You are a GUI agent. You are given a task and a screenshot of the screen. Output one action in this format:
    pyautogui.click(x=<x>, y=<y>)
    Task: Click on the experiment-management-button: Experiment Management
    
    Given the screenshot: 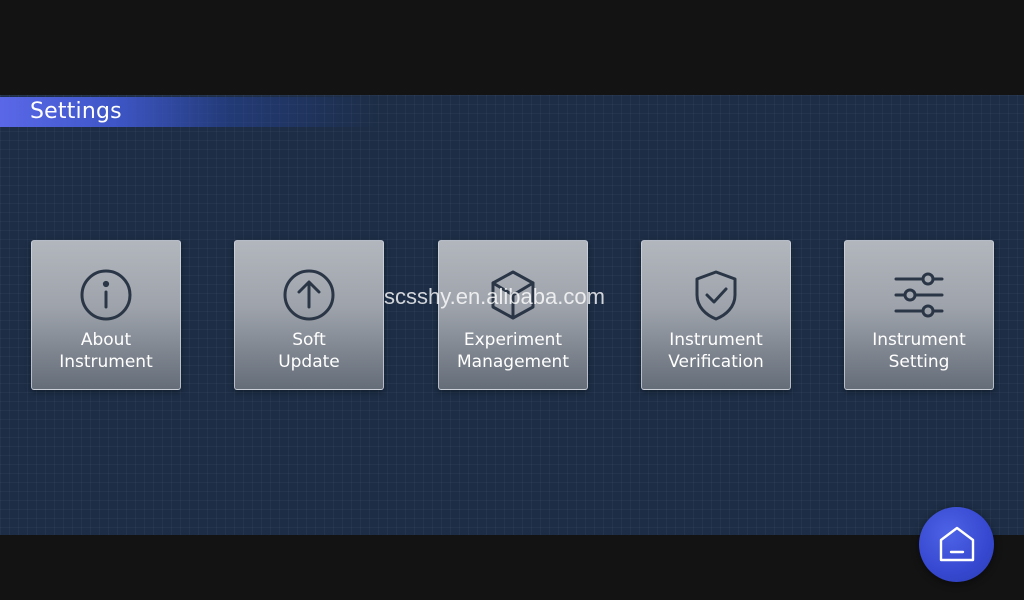 What is the action you would take?
    pyautogui.click(x=513, y=315)
    